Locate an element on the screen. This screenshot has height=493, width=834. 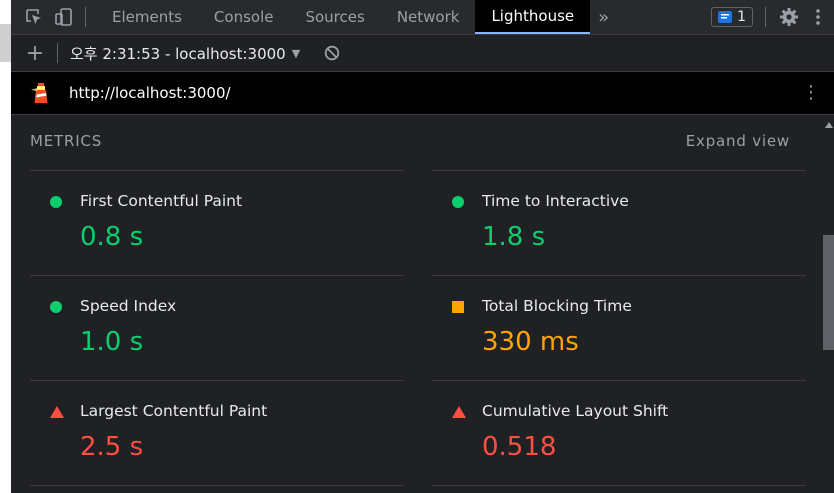
tab-label: Elements is located at coordinates (147, 17).